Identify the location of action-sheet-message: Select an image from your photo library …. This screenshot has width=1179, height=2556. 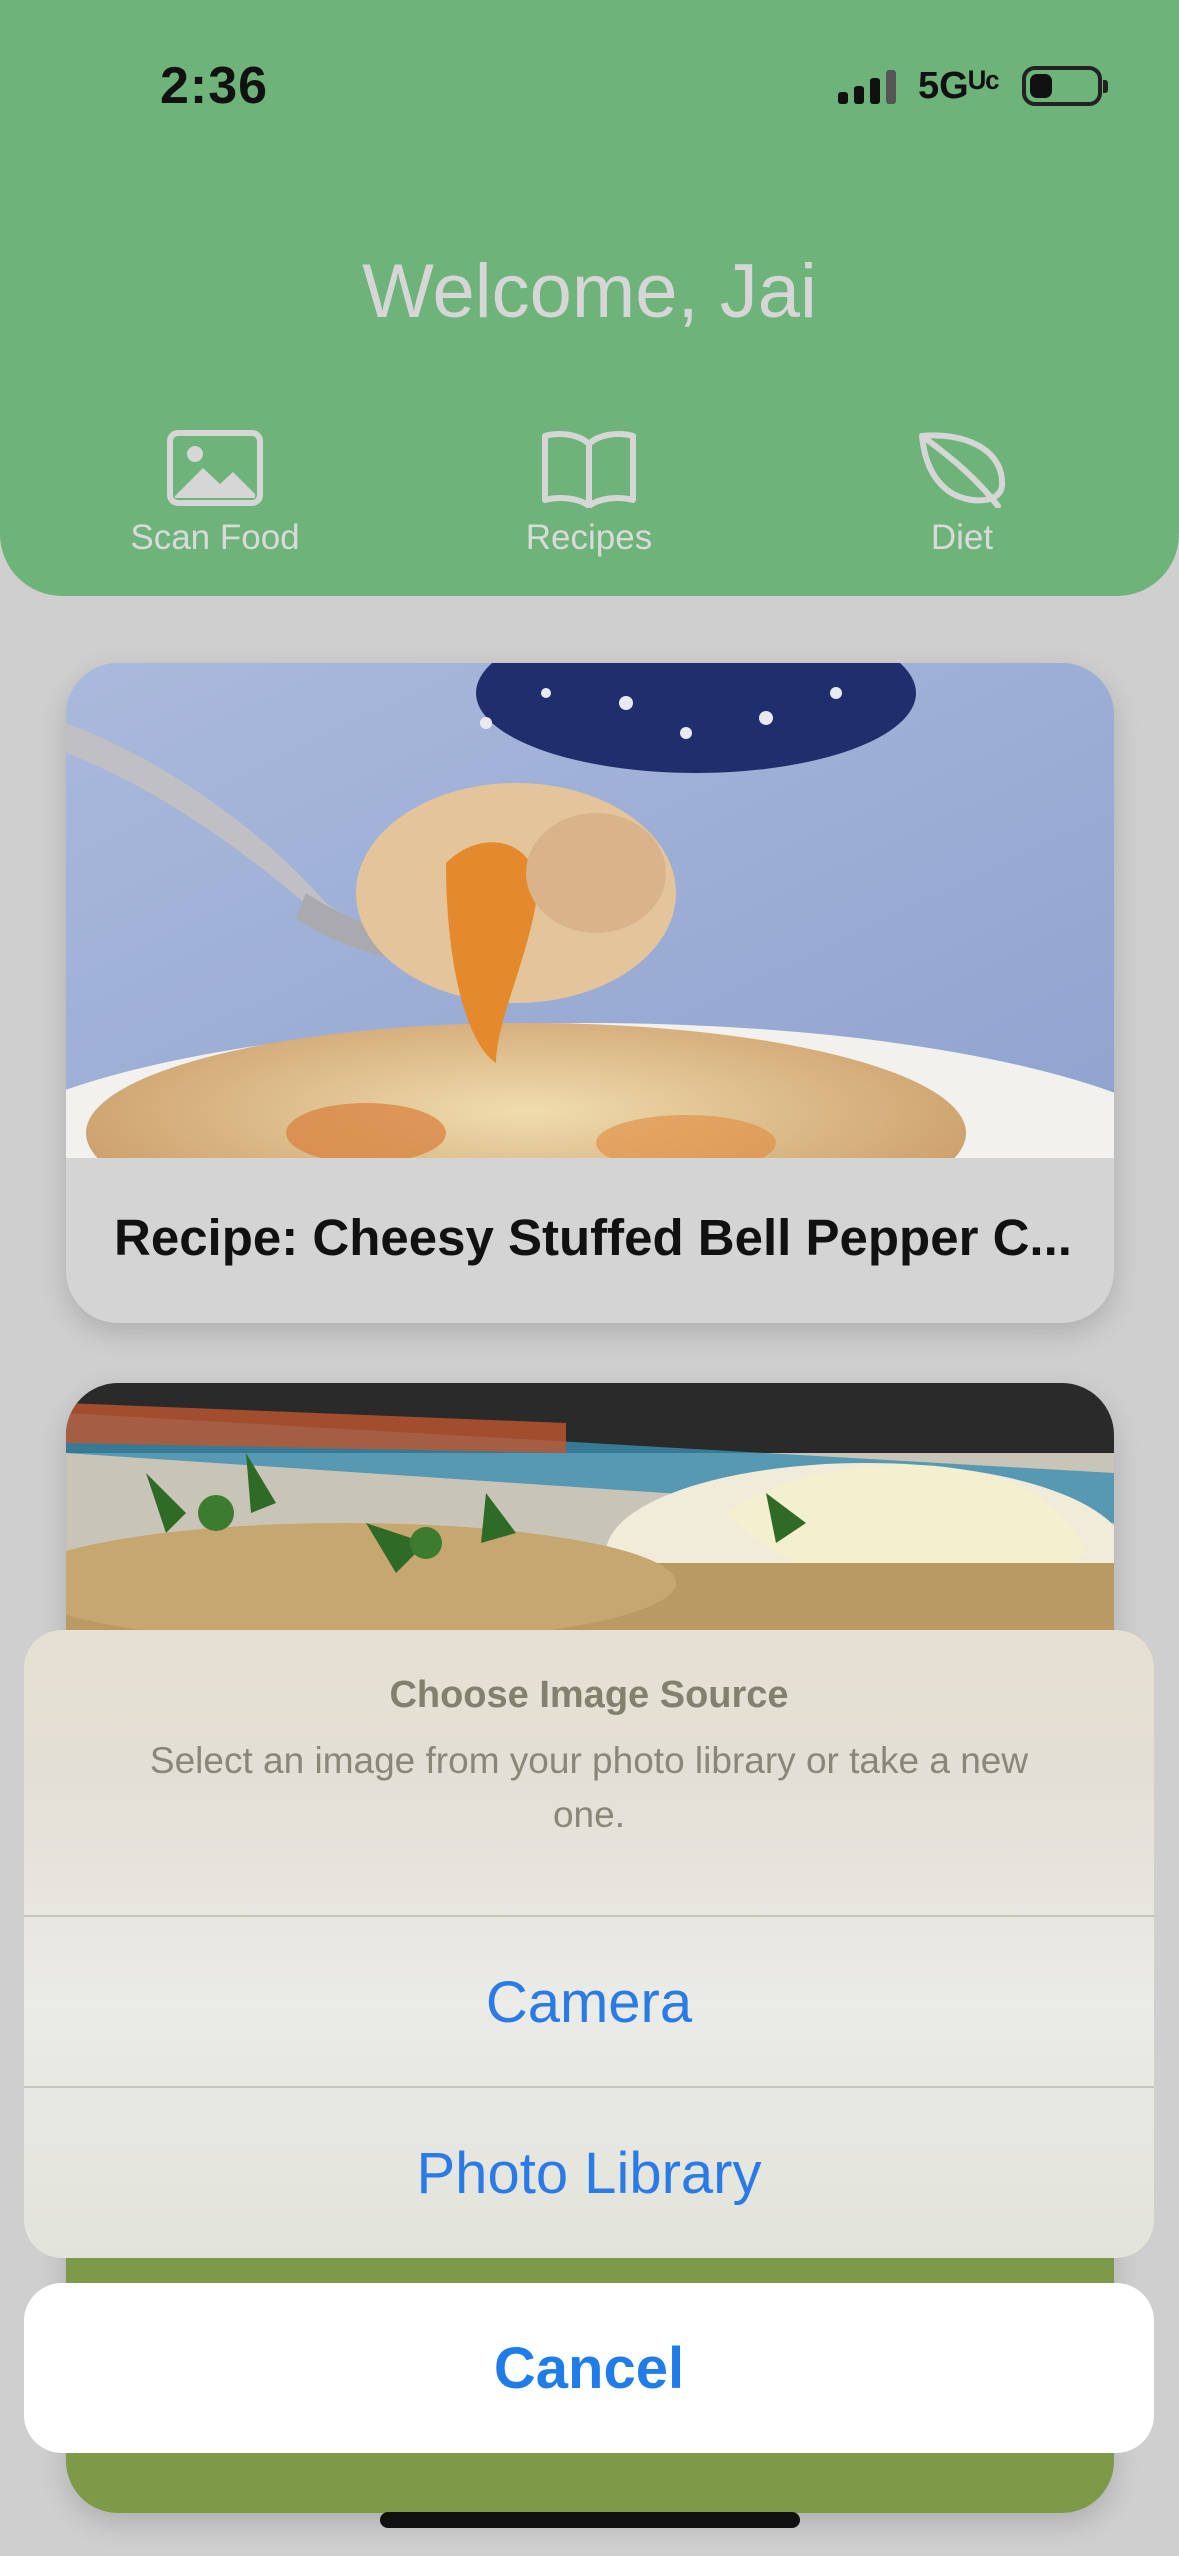
(589, 1787).